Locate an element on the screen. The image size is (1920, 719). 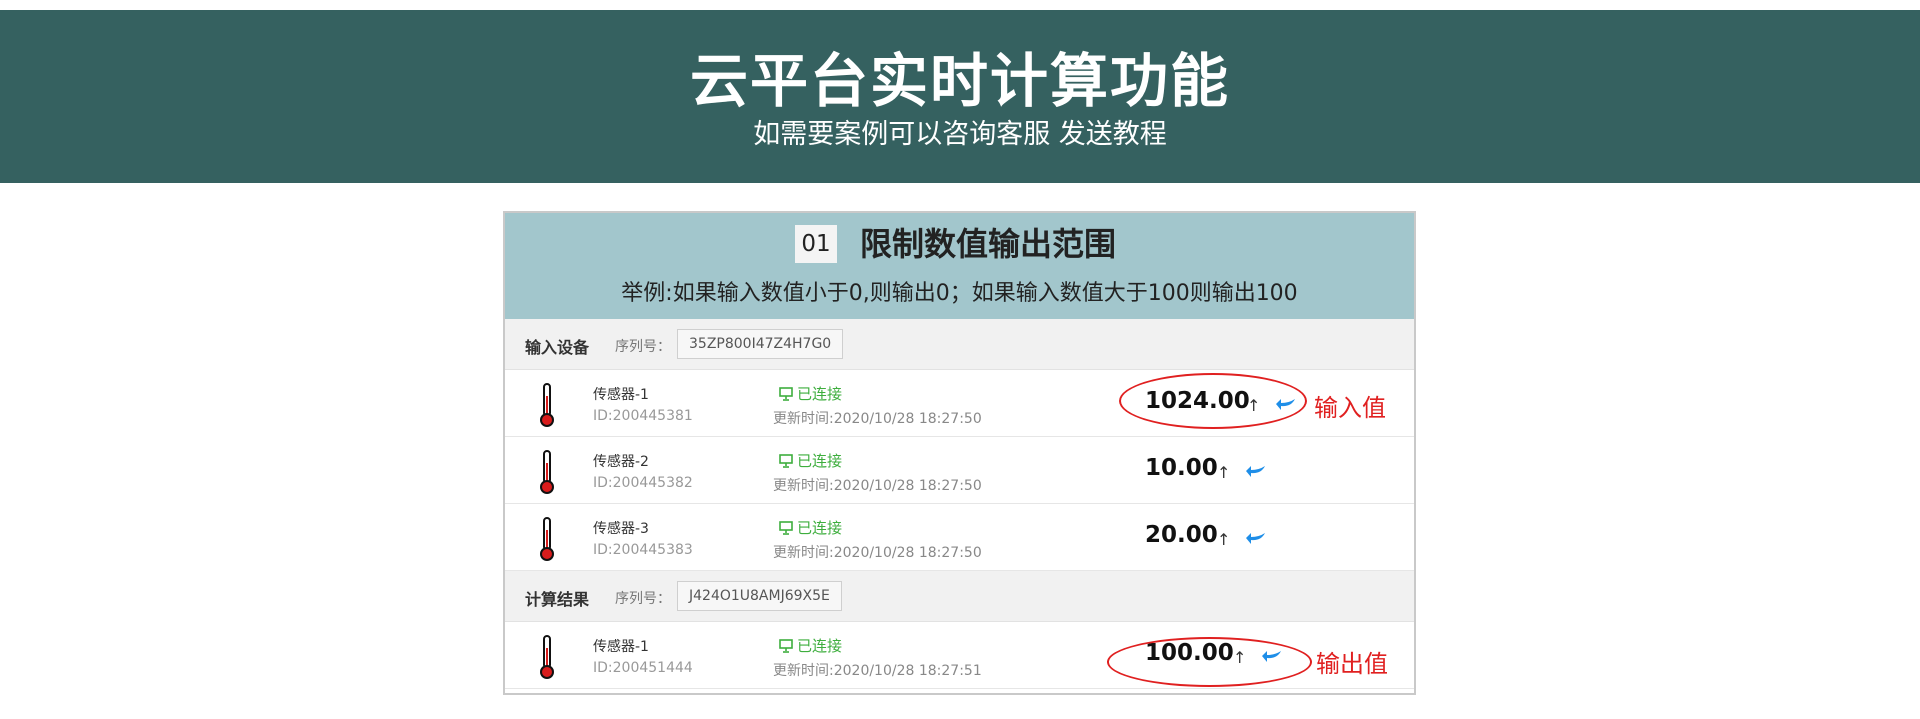
sensor-value: 20.00 is located at coordinates (1181, 535).